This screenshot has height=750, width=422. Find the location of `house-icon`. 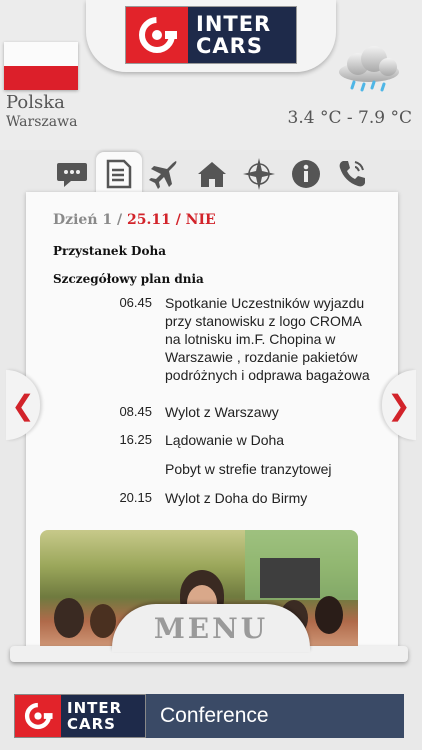

house-icon is located at coordinates (212, 174).